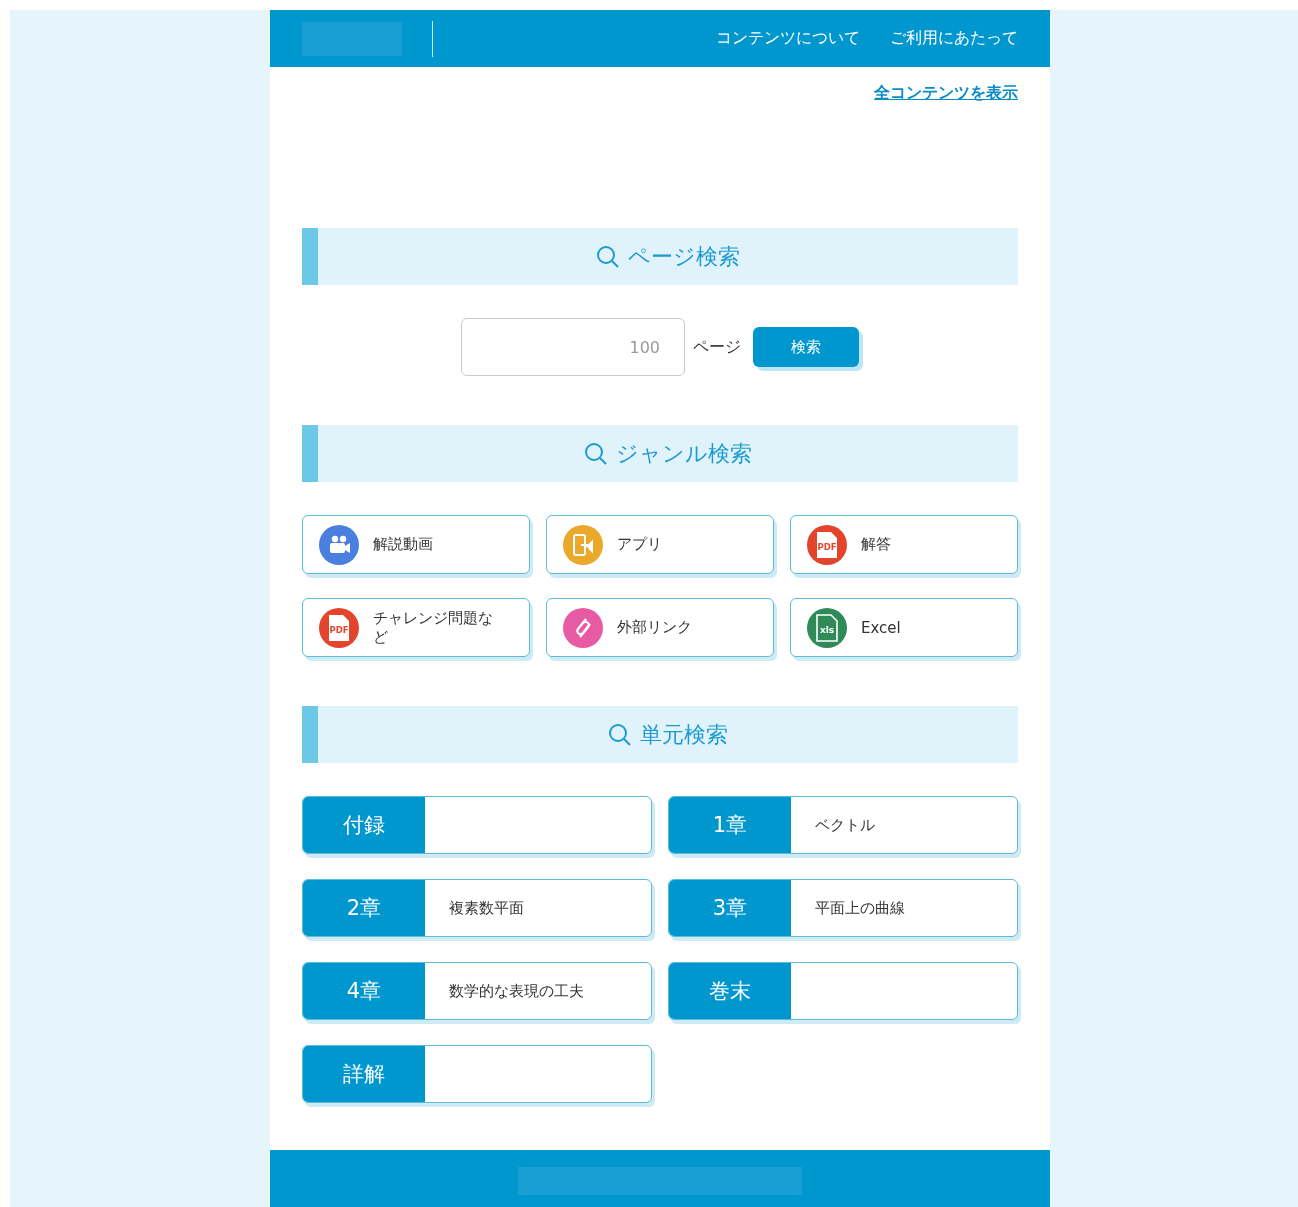 This screenshot has width=1298, height=1207. What do you see at coordinates (654, 627) in the screenshot?
I see `genre-label: 外部リンク` at bounding box center [654, 627].